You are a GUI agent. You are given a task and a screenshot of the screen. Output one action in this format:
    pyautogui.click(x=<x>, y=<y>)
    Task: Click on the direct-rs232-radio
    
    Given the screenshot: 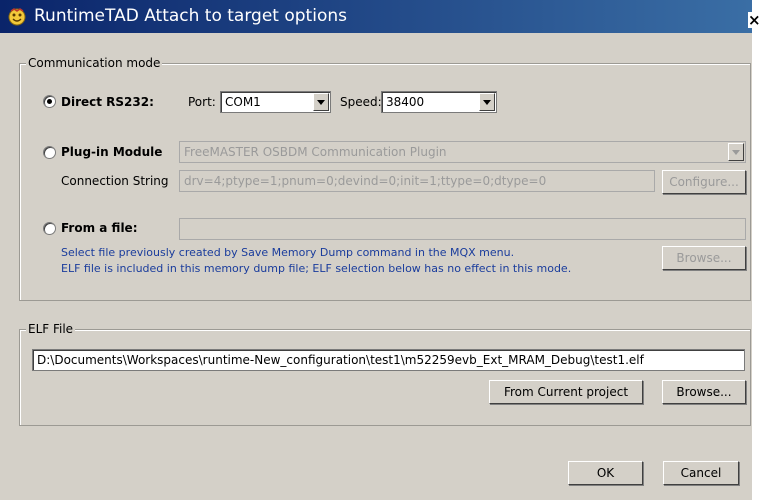 What is the action you would take?
    pyautogui.click(x=49, y=101)
    